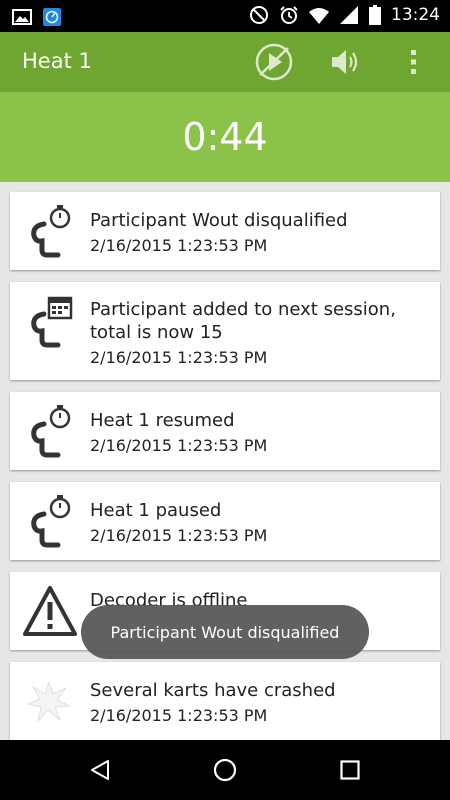 The height and width of the screenshot is (800, 450). Describe the element at coordinates (213, 690) in the screenshot. I see `event-message: Several karts have crashed` at that location.